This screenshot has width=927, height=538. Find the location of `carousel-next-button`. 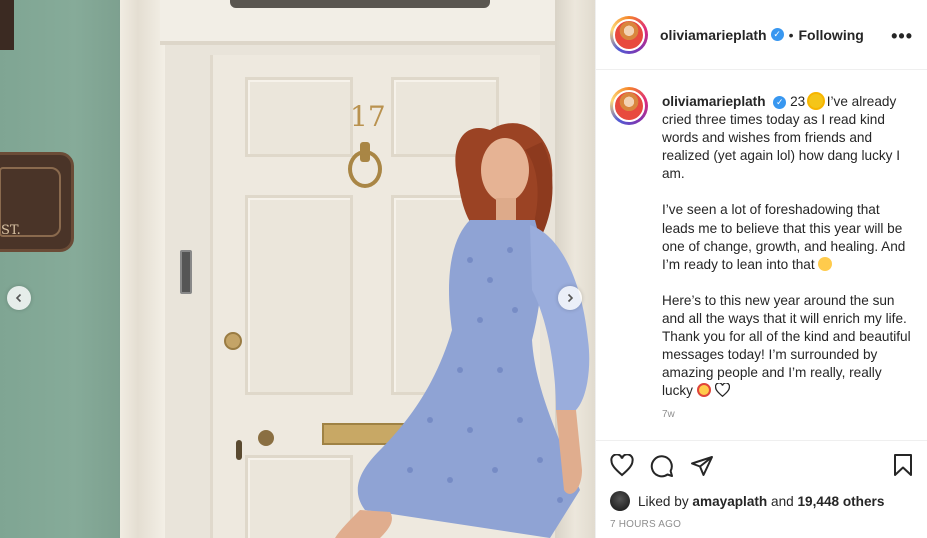

carousel-next-button is located at coordinates (570, 298).